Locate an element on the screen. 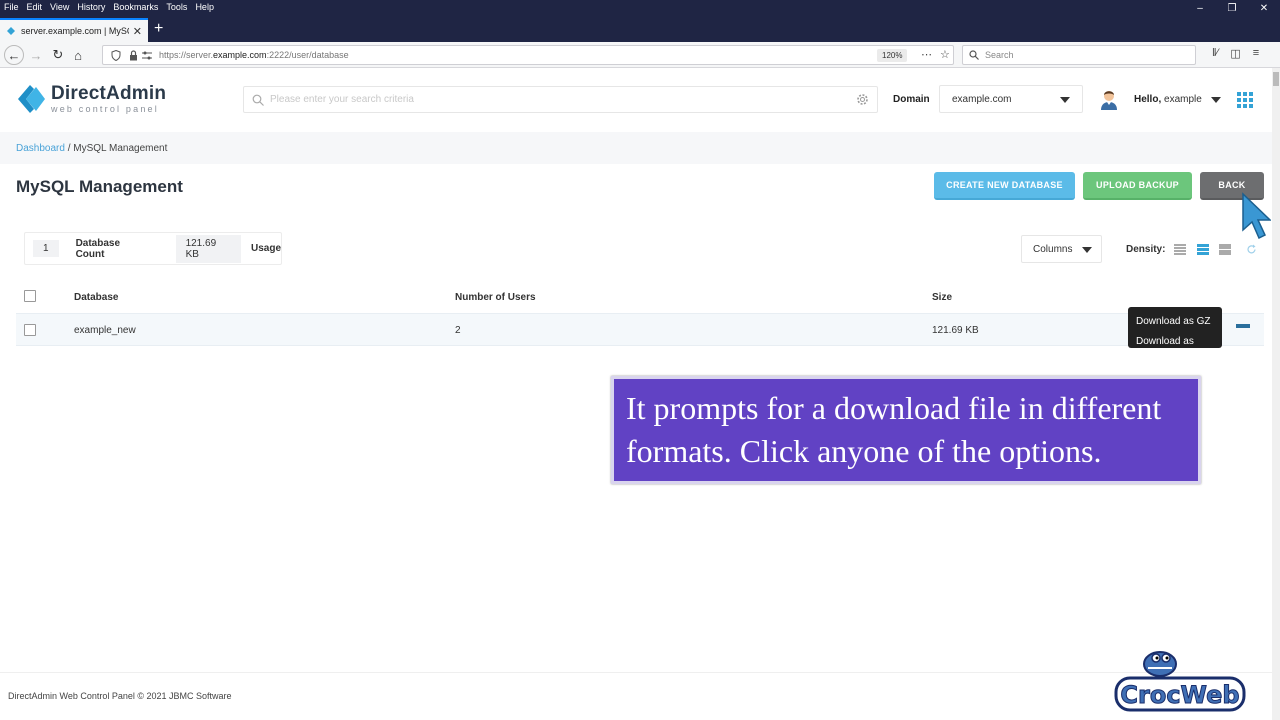 The width and height of the screenshot is (1280, 720). refresh-icon is located at coordinates (1251, 249).